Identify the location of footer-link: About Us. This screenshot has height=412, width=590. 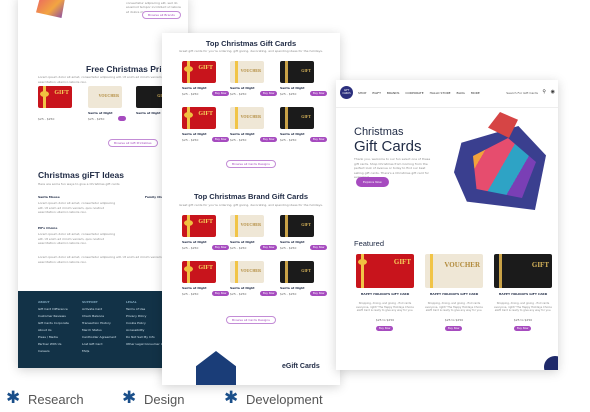
(53, 330).